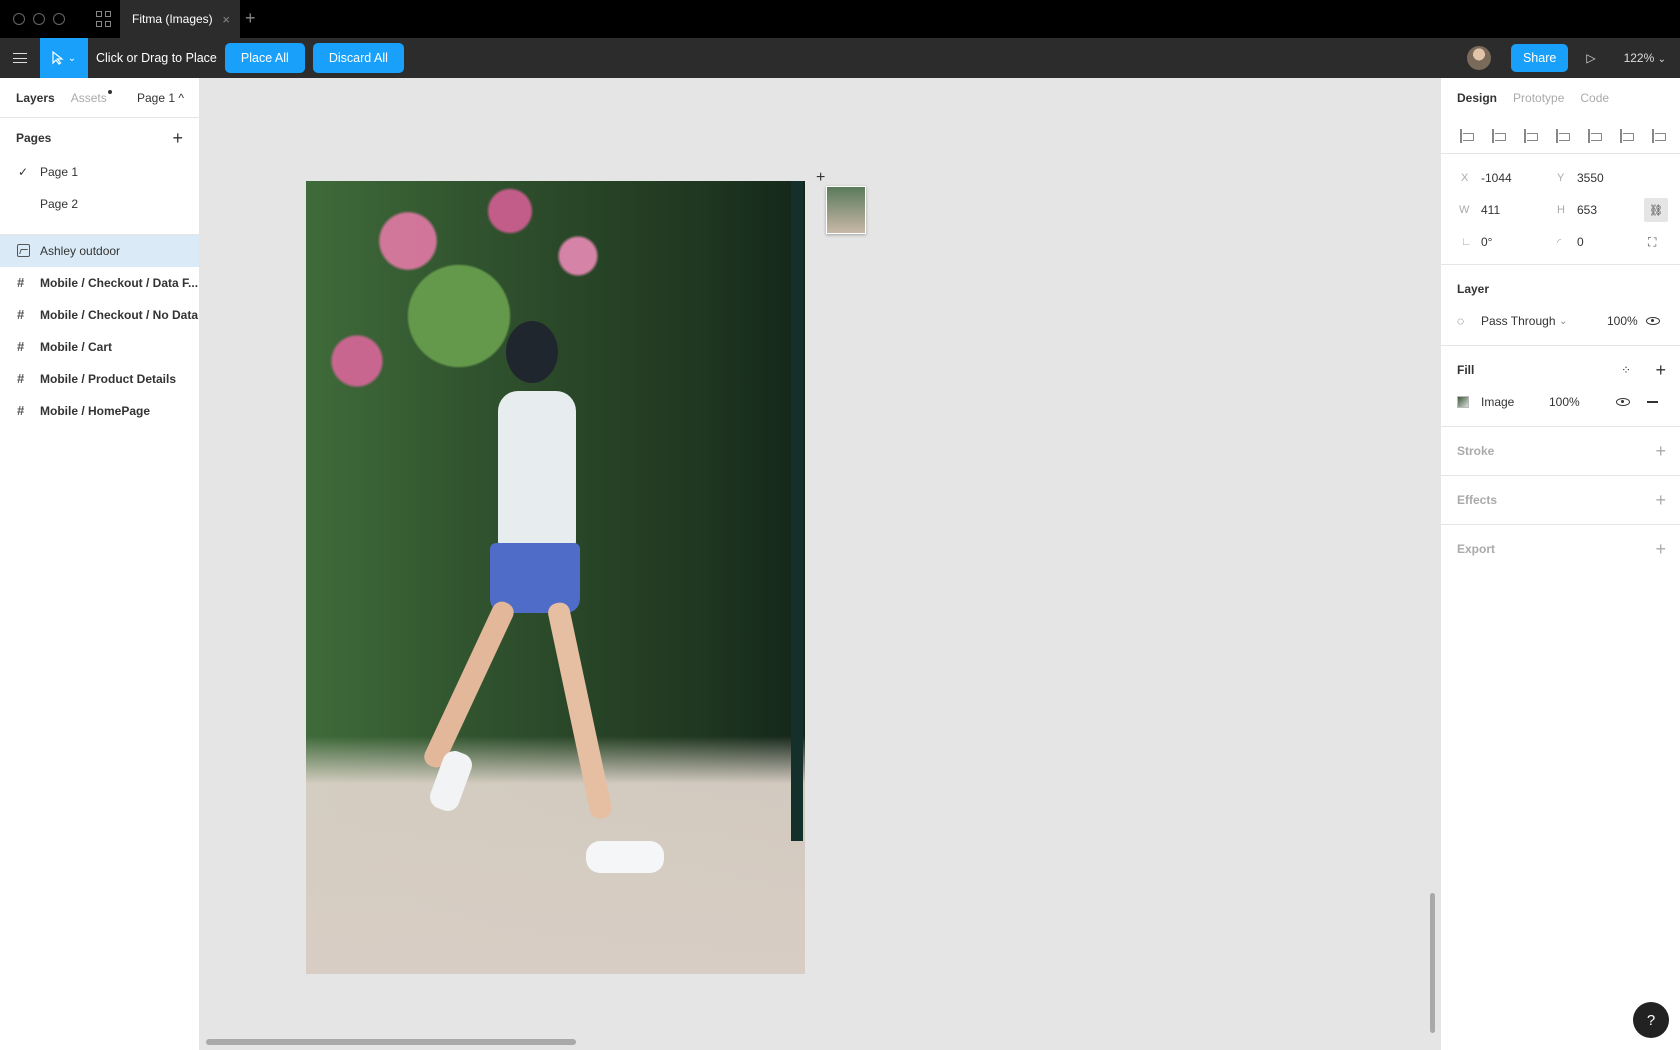 Image resolution: width=1680 pixels, height=1050 pixels. What do you see at coordinates (177, 138) in the screenshot?
I see `add-page-icon: +` at bounding box center [177, 138].